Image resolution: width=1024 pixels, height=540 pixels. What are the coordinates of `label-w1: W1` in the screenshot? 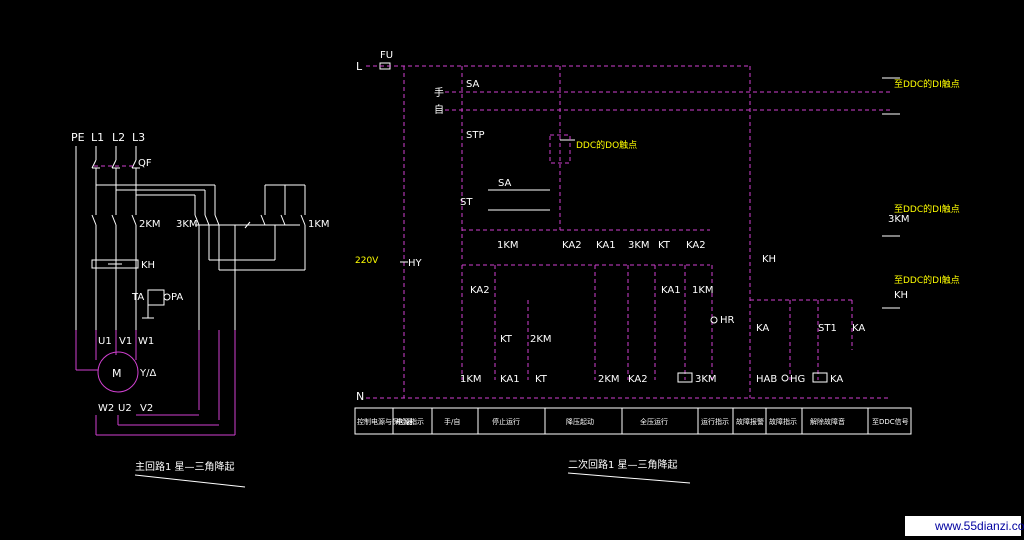 It's located at (146, 341).